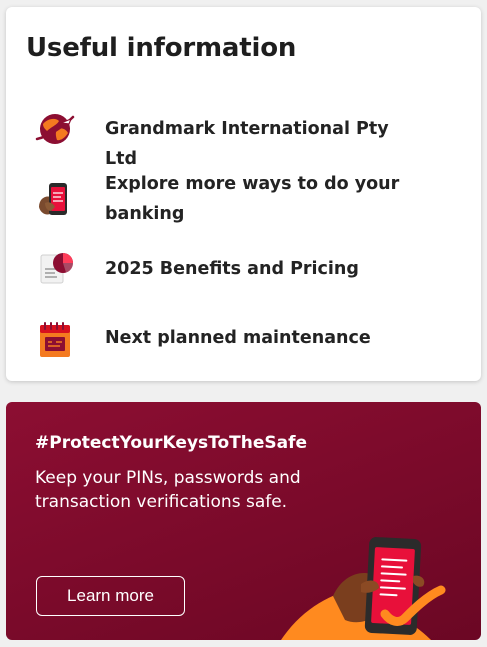 The image size is (487, 647). Describe the element at coordinates (171, 443) in the screenshot. I see `promo-hashtag: #ProtectYourKeysToTheSafe` at that location.